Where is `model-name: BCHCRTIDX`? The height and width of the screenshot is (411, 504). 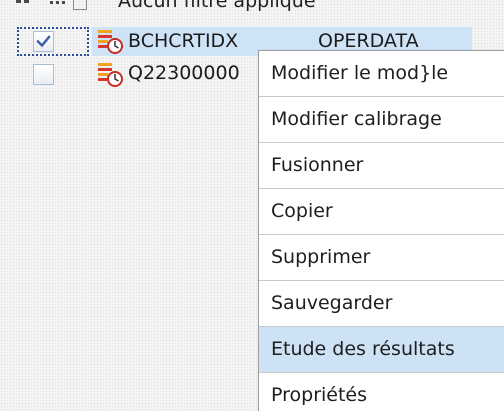 model-name: BCHCRTIDX is located at coordinates (183, 41).